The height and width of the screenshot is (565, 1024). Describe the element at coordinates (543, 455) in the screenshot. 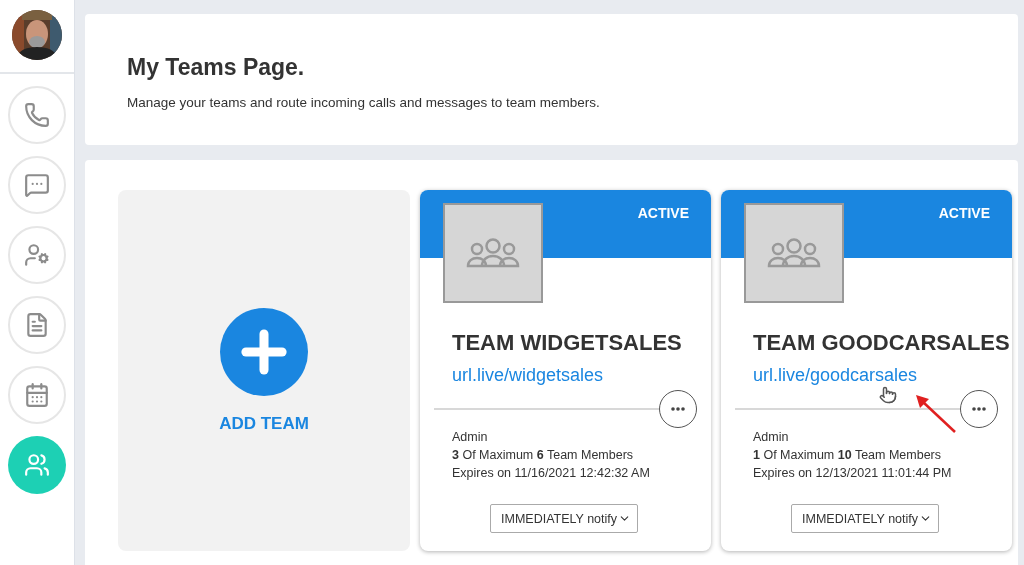

I see `member-count: 3 Of Maximum 6 Team Members` at that location.